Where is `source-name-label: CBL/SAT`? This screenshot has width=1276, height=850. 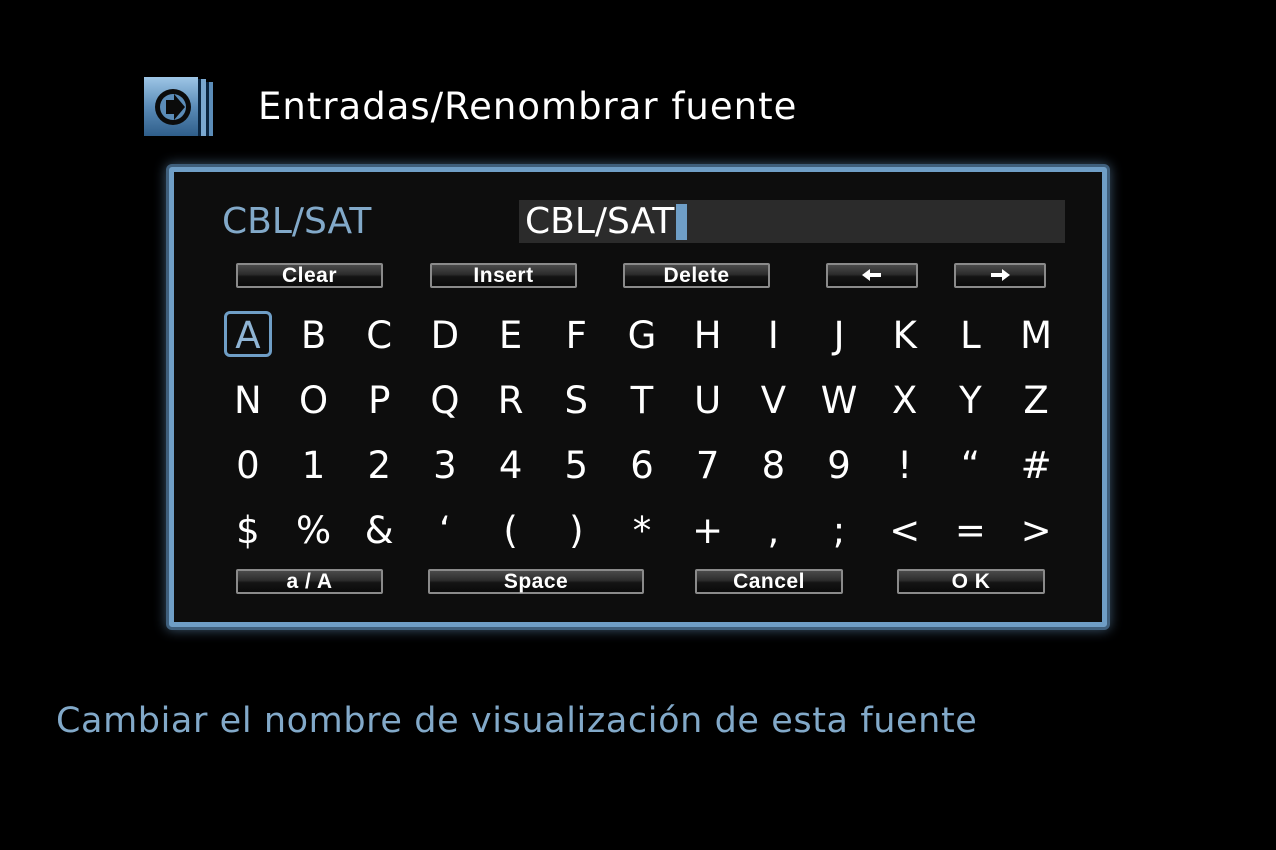 source-name-label: CBL/SAT is located at coordinates (297, 221).